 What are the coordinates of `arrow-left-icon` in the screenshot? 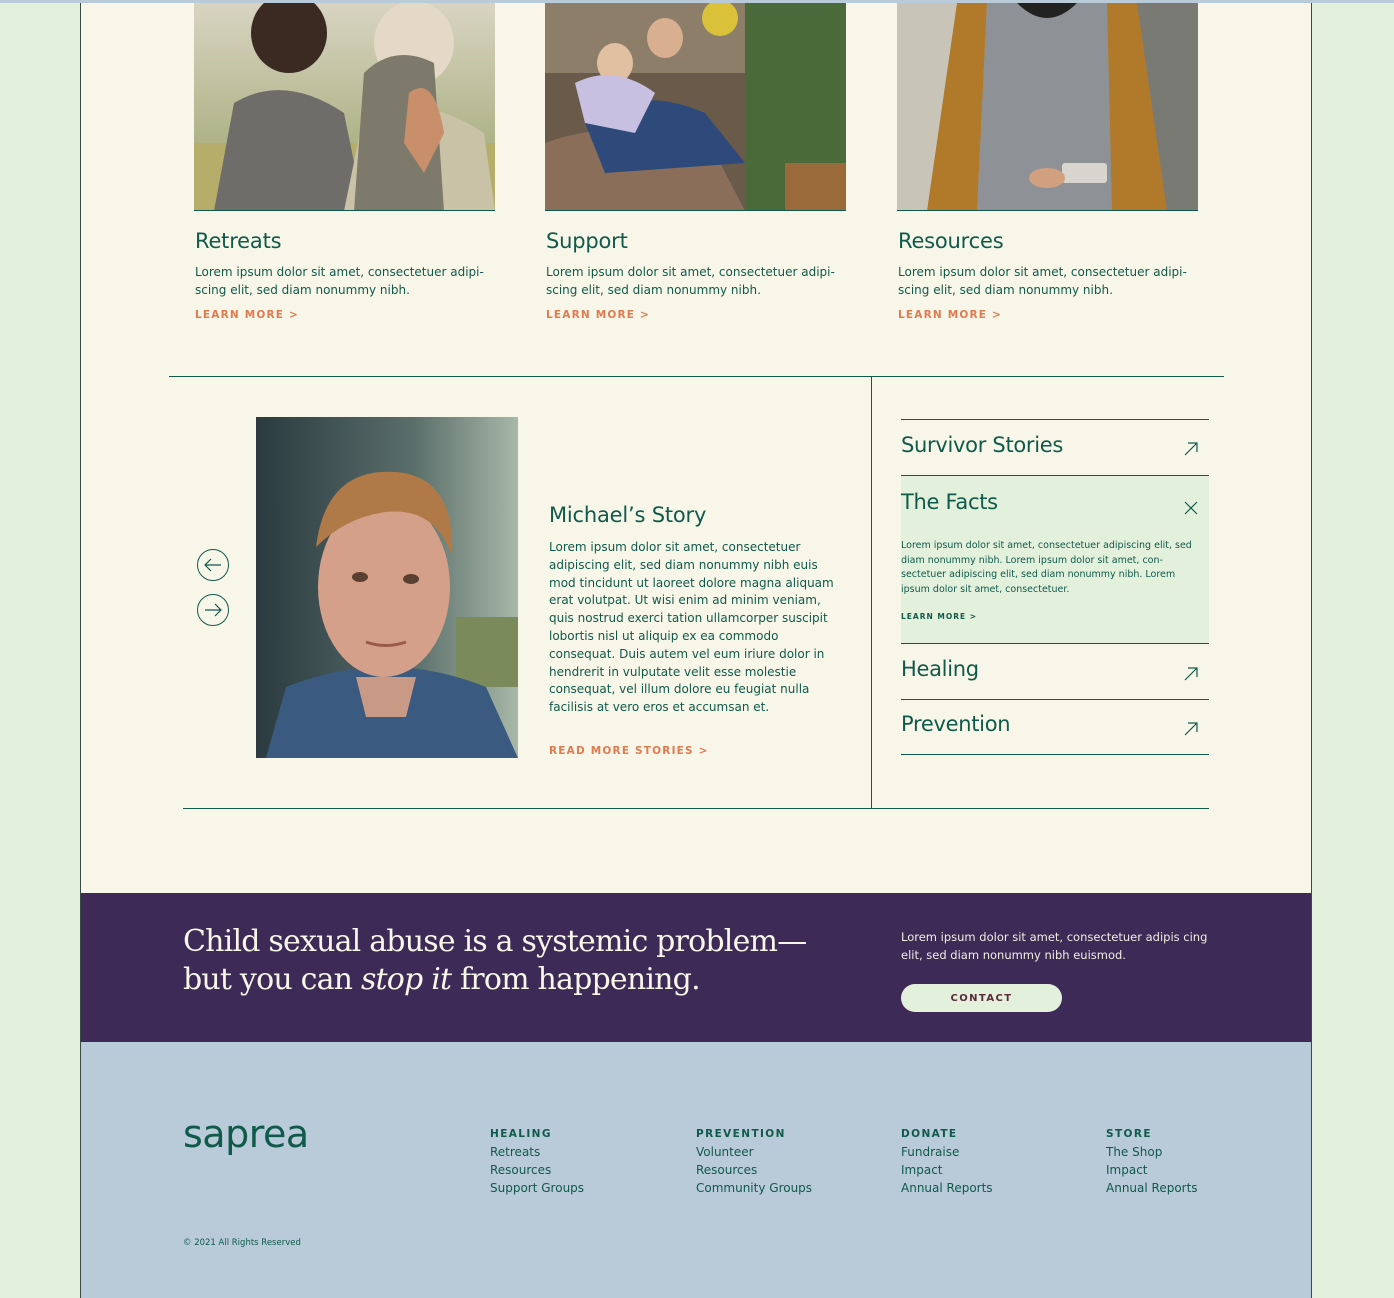 It's located at (212, 565).